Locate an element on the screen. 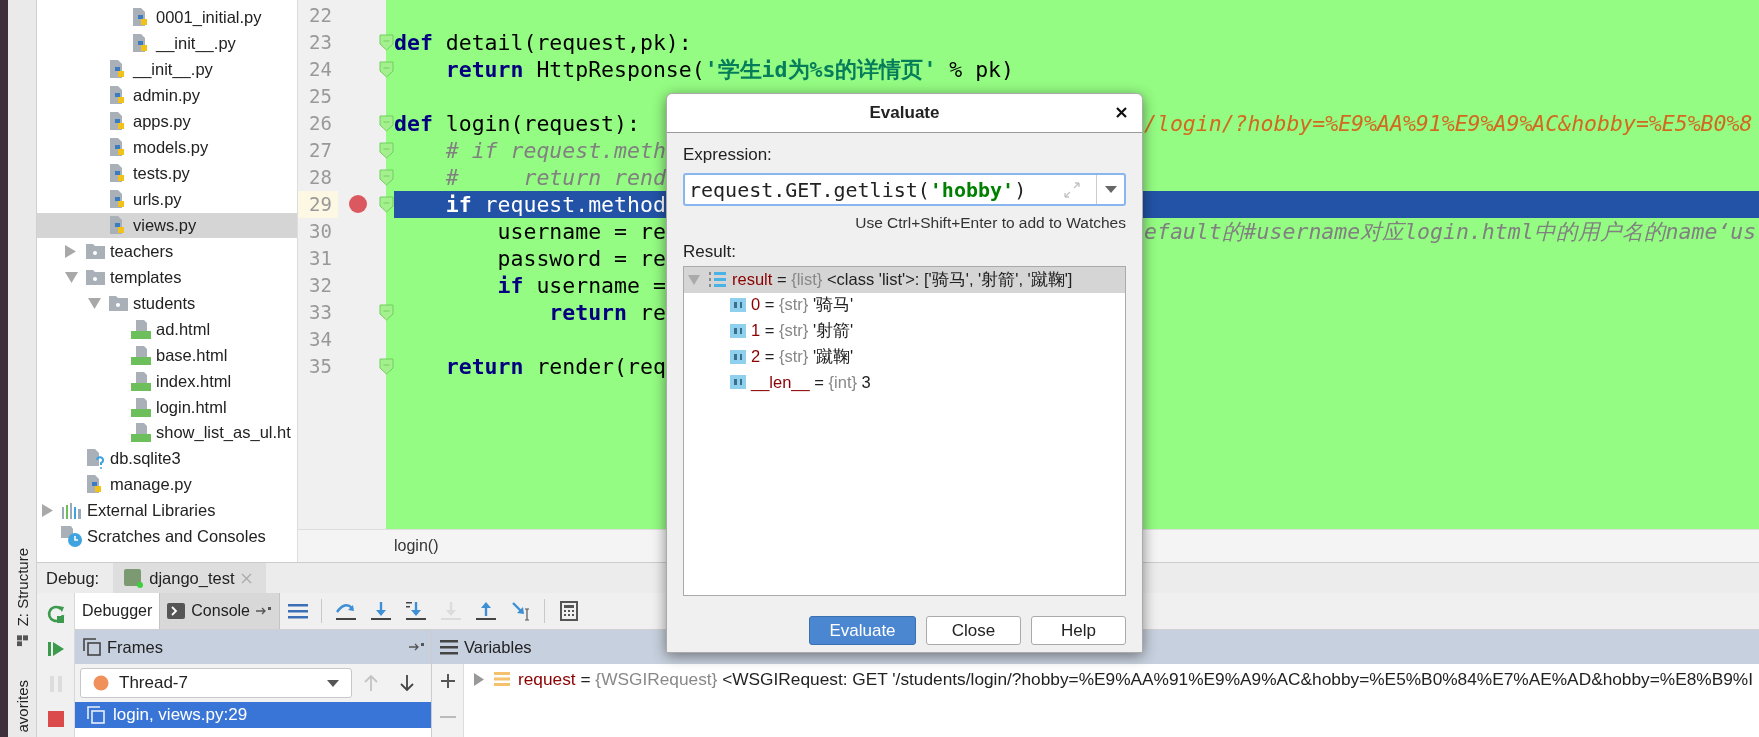 The width and height of the screenshot is (1759, 737). result-tree-item: 1 = {str} '射箭' is located at coordinates (904, 331).